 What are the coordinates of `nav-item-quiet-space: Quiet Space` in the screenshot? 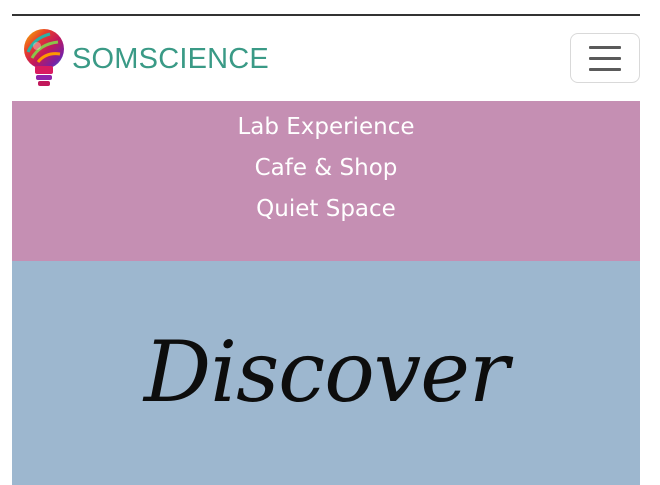 It's located at (326, 209).